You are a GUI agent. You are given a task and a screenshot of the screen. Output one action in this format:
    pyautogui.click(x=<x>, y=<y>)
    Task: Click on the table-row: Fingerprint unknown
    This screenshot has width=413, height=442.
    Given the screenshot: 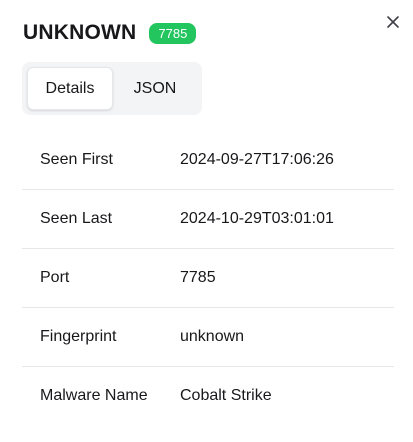 What is the action you would take?
    pyautogui.click(x=208, y=337)
    